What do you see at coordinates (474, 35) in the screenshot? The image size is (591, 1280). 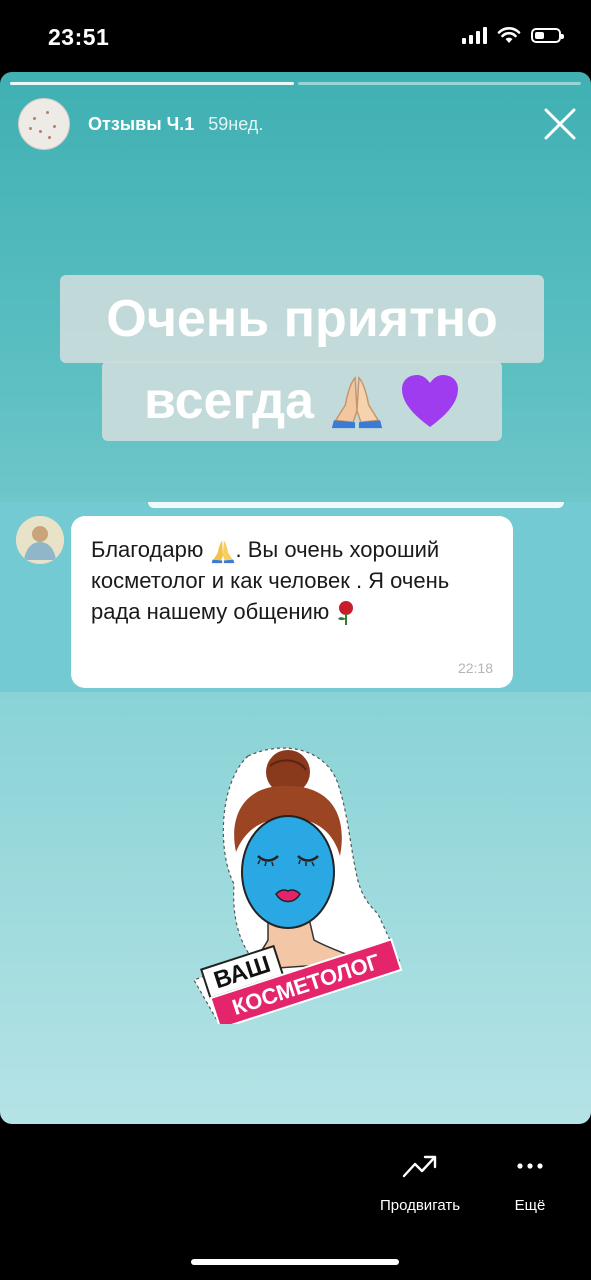 I see `cellular-signal-icon` at bounding box center [474, 35].